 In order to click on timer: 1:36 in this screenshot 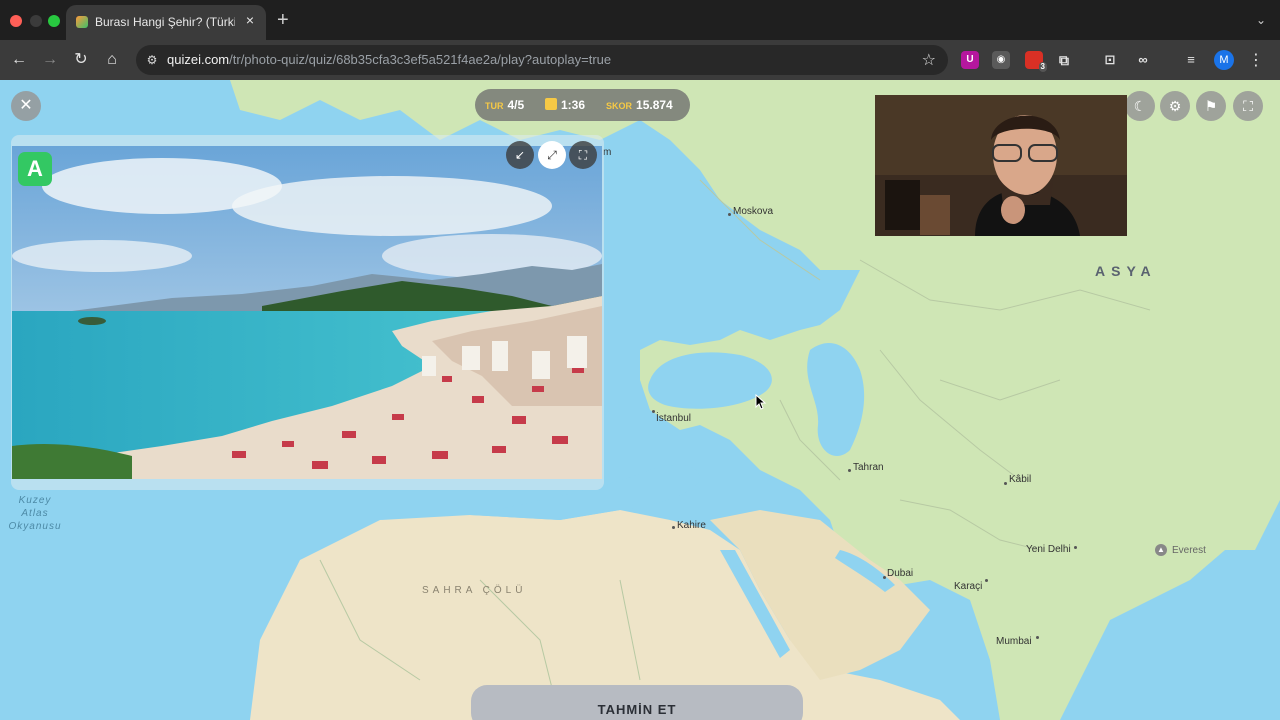, I will do `click(565, 105)`.